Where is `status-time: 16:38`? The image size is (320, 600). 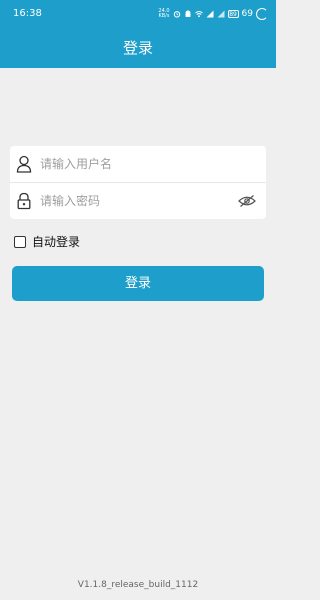
status-time: 16:38 is located at coordinates (27, 13).